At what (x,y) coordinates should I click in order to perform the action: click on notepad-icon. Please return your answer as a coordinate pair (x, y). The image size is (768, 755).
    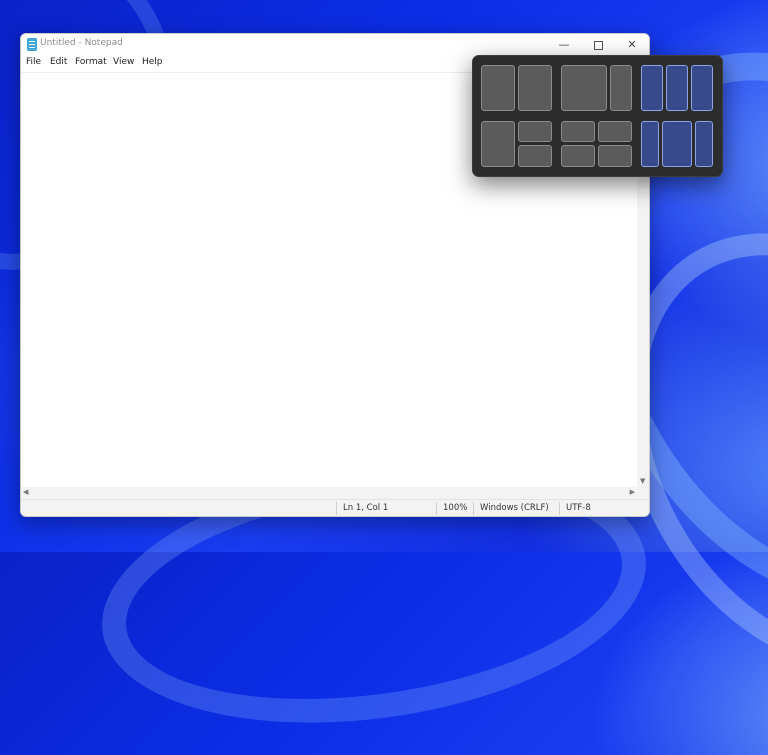
    Looking at the image, I should click on (32, 44).